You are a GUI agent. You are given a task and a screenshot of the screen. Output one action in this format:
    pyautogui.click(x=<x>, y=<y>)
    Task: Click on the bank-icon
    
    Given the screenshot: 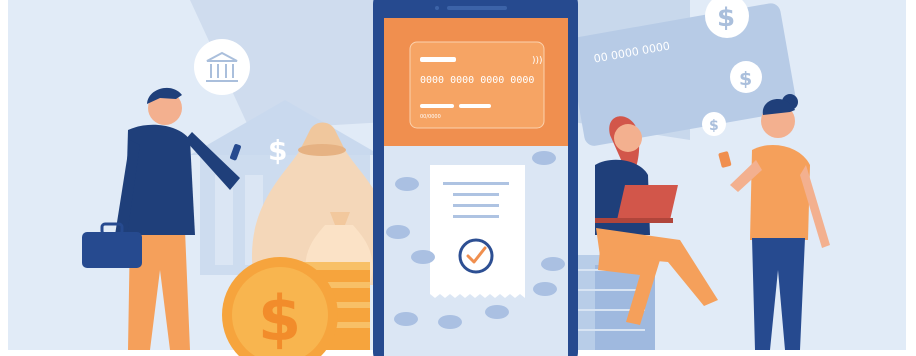 What is the action you would take?
    pyautogui.click(x=222, y=67)
    